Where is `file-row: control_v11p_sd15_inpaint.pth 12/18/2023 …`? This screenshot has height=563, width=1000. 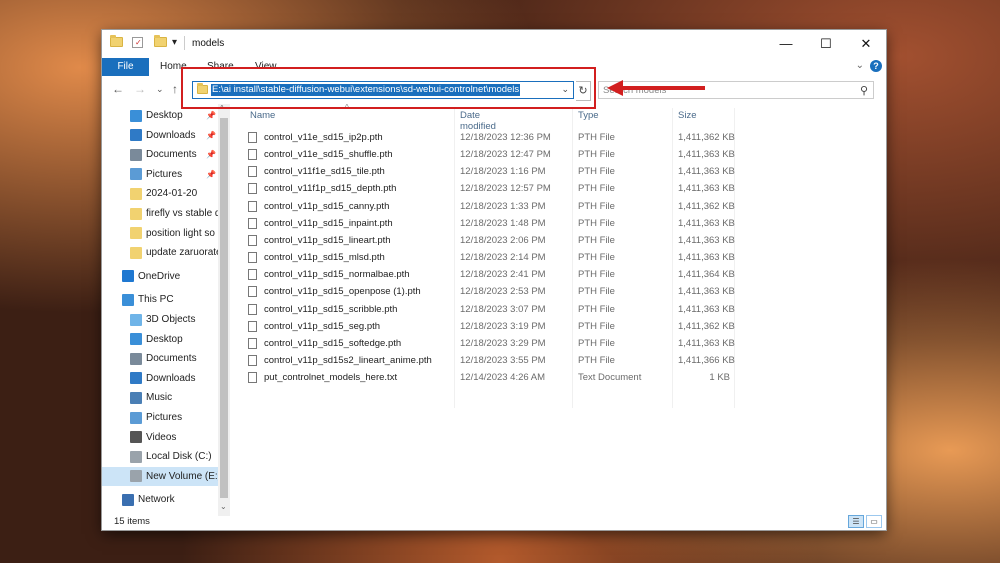 file-row: control_v11p_sd15_inpaint.pth 12/18/2023 … is located at coordinates (498, 223).